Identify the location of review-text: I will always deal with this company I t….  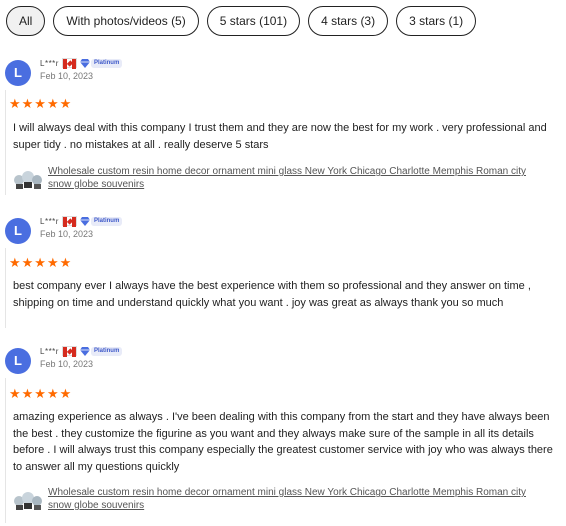
(280, 136).